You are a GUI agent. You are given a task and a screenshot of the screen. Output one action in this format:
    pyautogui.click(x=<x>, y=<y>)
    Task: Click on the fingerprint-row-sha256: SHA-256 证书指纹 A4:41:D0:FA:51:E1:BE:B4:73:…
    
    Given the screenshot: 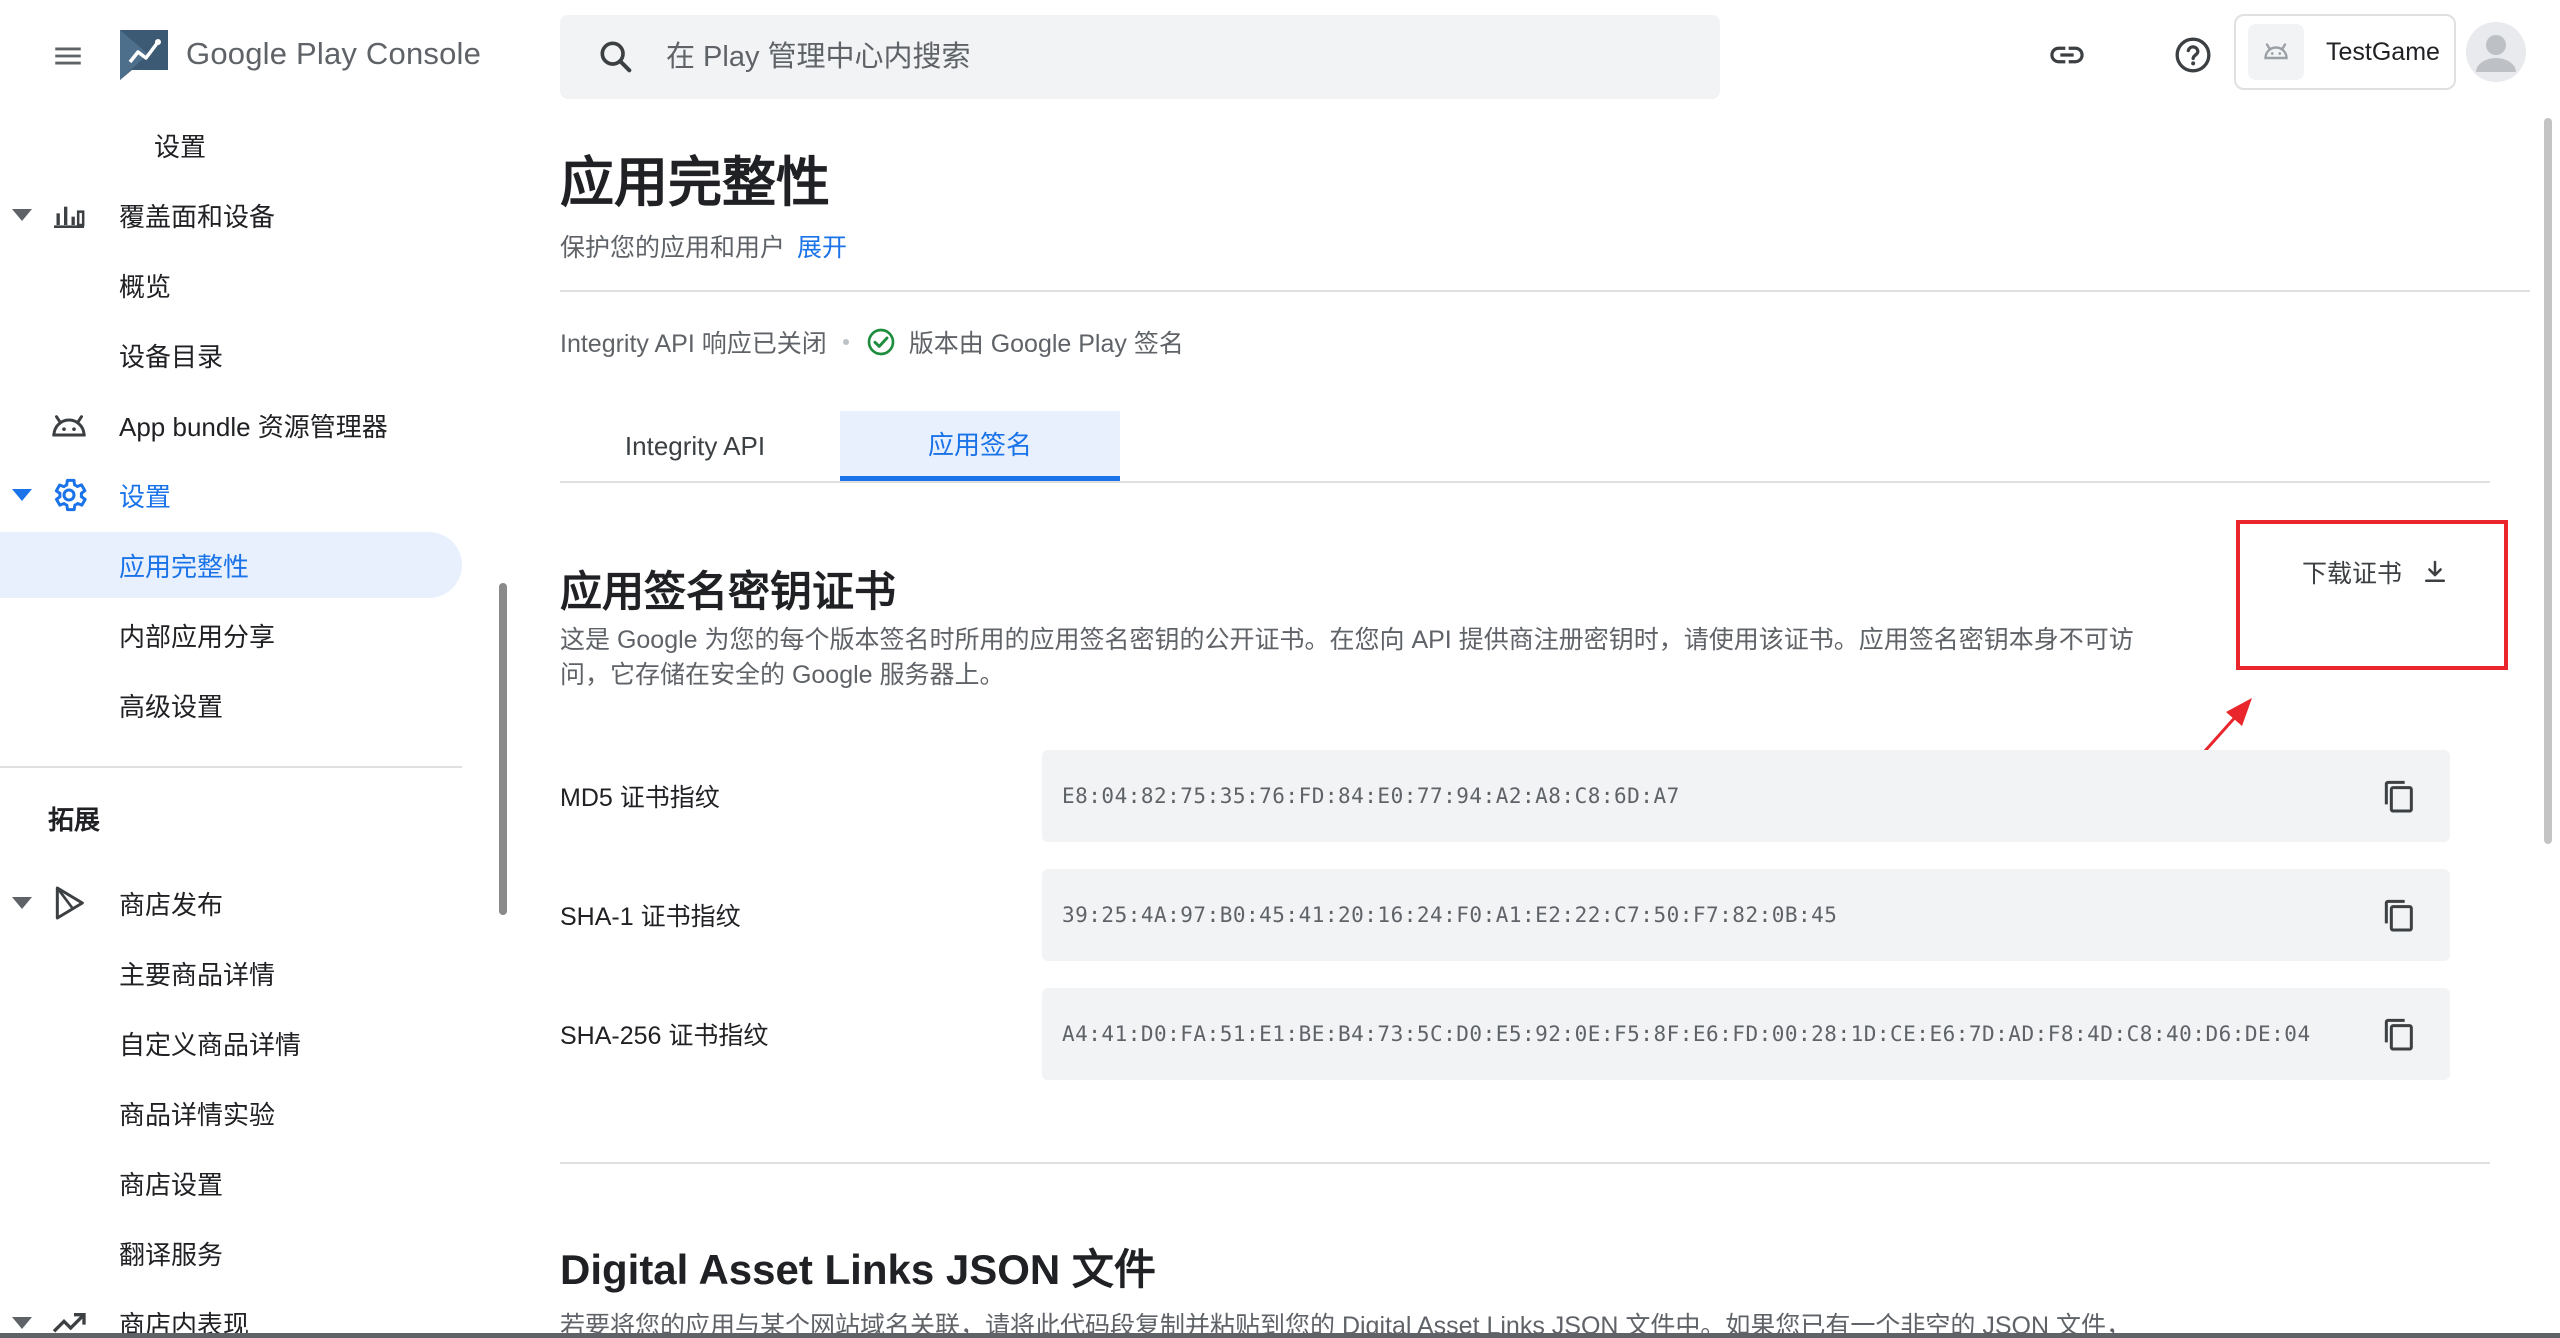 What is the action you would take?
    pyautogui.click(x=1505, y=1034)
    